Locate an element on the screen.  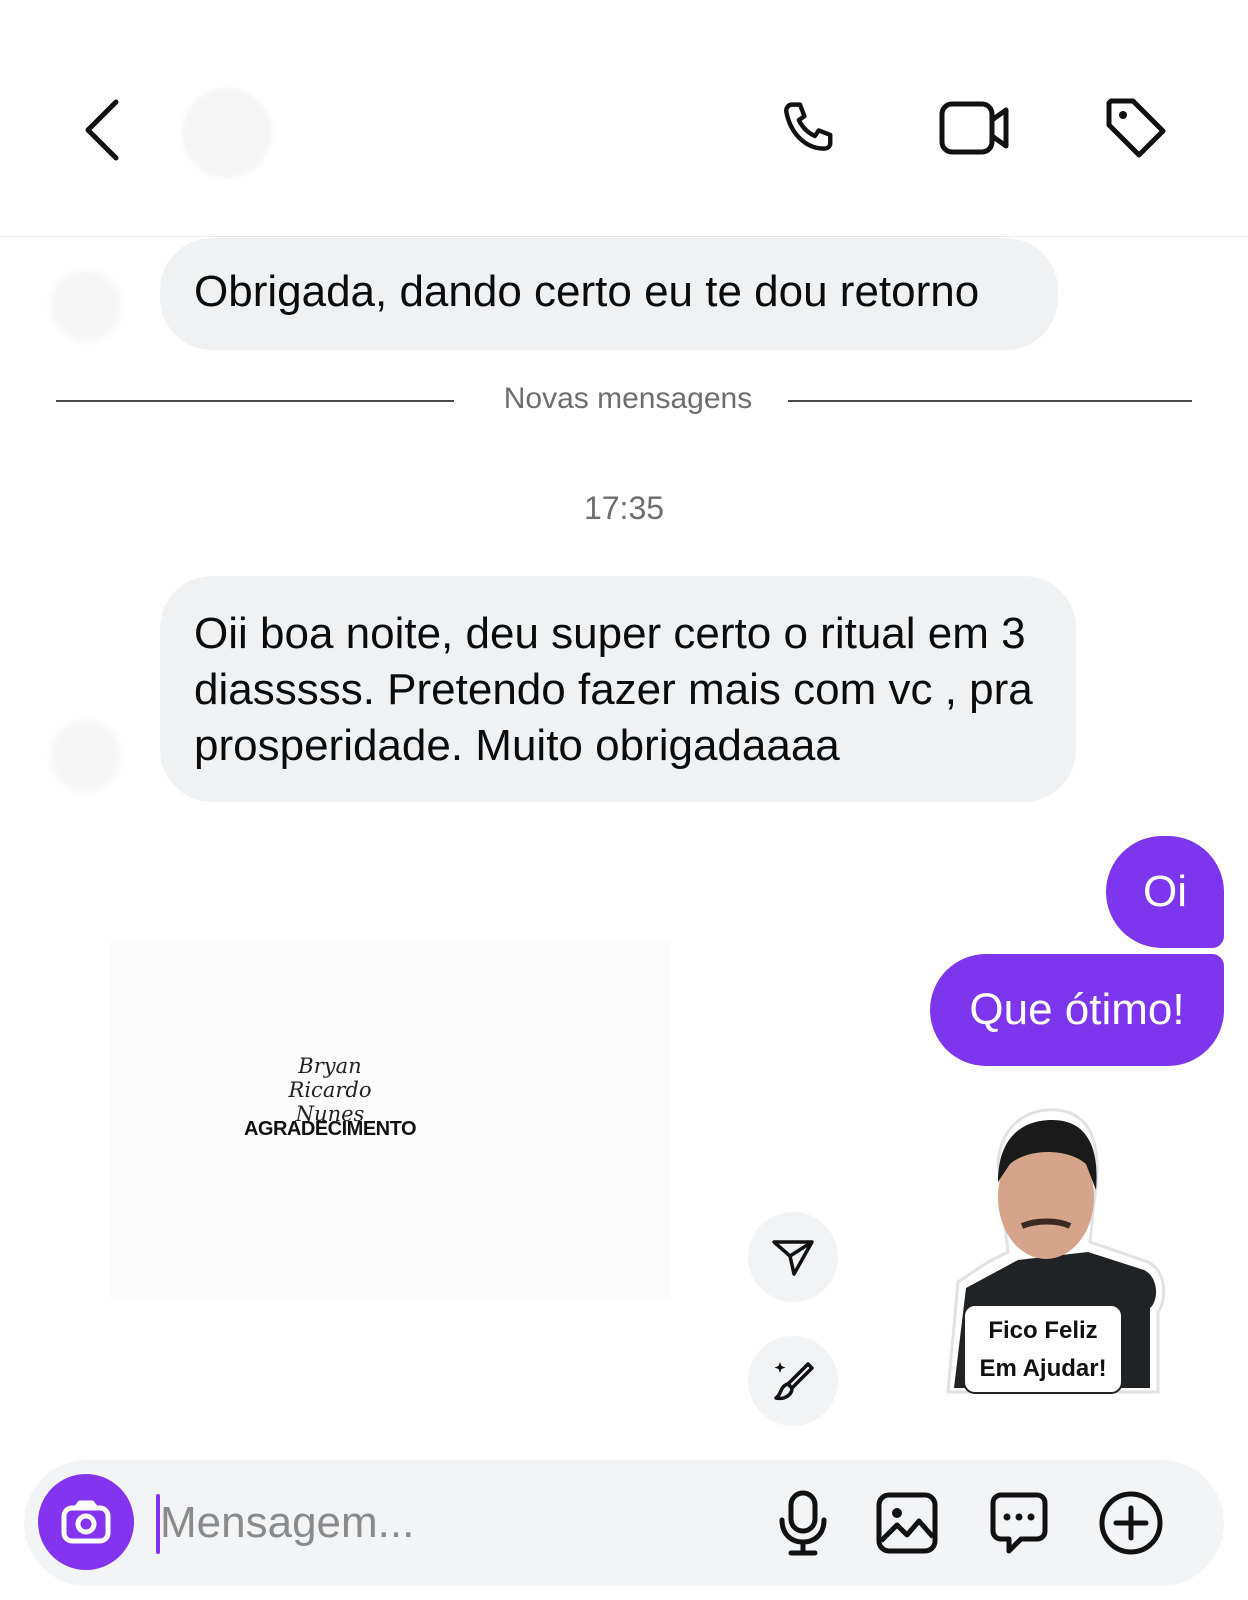
back-button is located at coordinates (102, 130).